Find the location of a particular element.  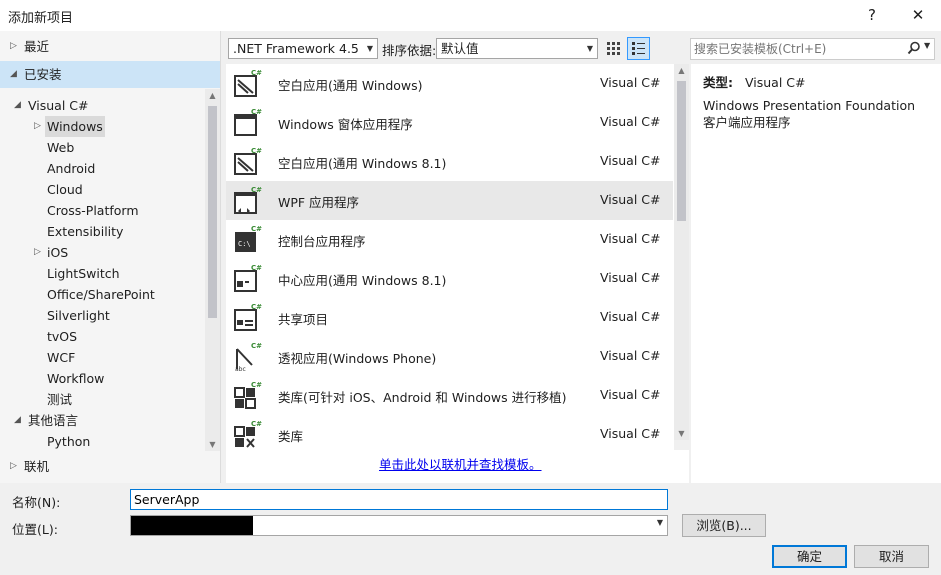

cancel-button: 取消 is located at coordinates (891, 556).